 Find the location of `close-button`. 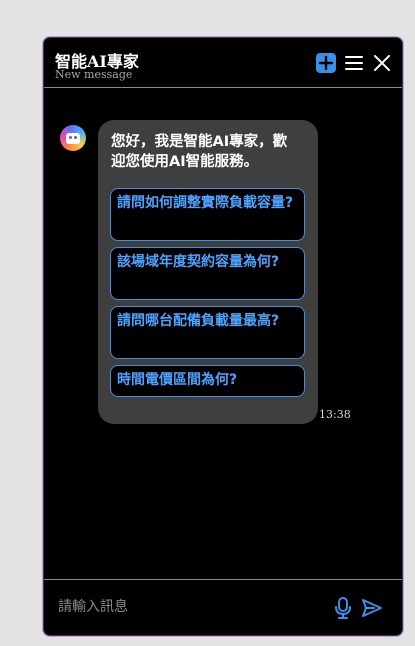

close-button is located at coordinates (382, 63).